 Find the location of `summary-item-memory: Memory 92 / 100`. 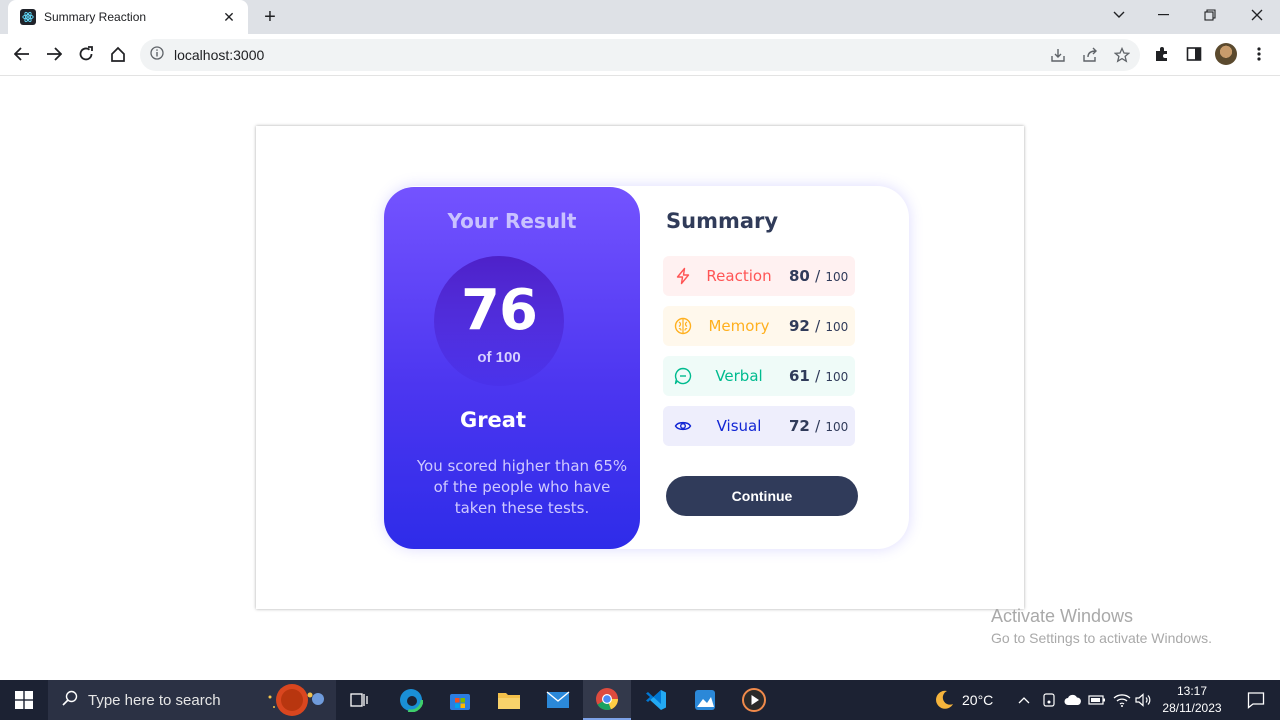

summary-item-memory: Memory 92 / 100 is located at coordinates (759, 326).